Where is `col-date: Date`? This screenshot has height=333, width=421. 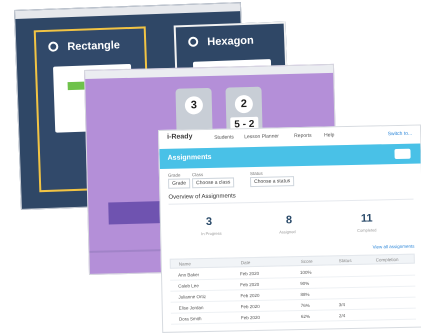
col-date: Date is located at coordinates (246, 262).